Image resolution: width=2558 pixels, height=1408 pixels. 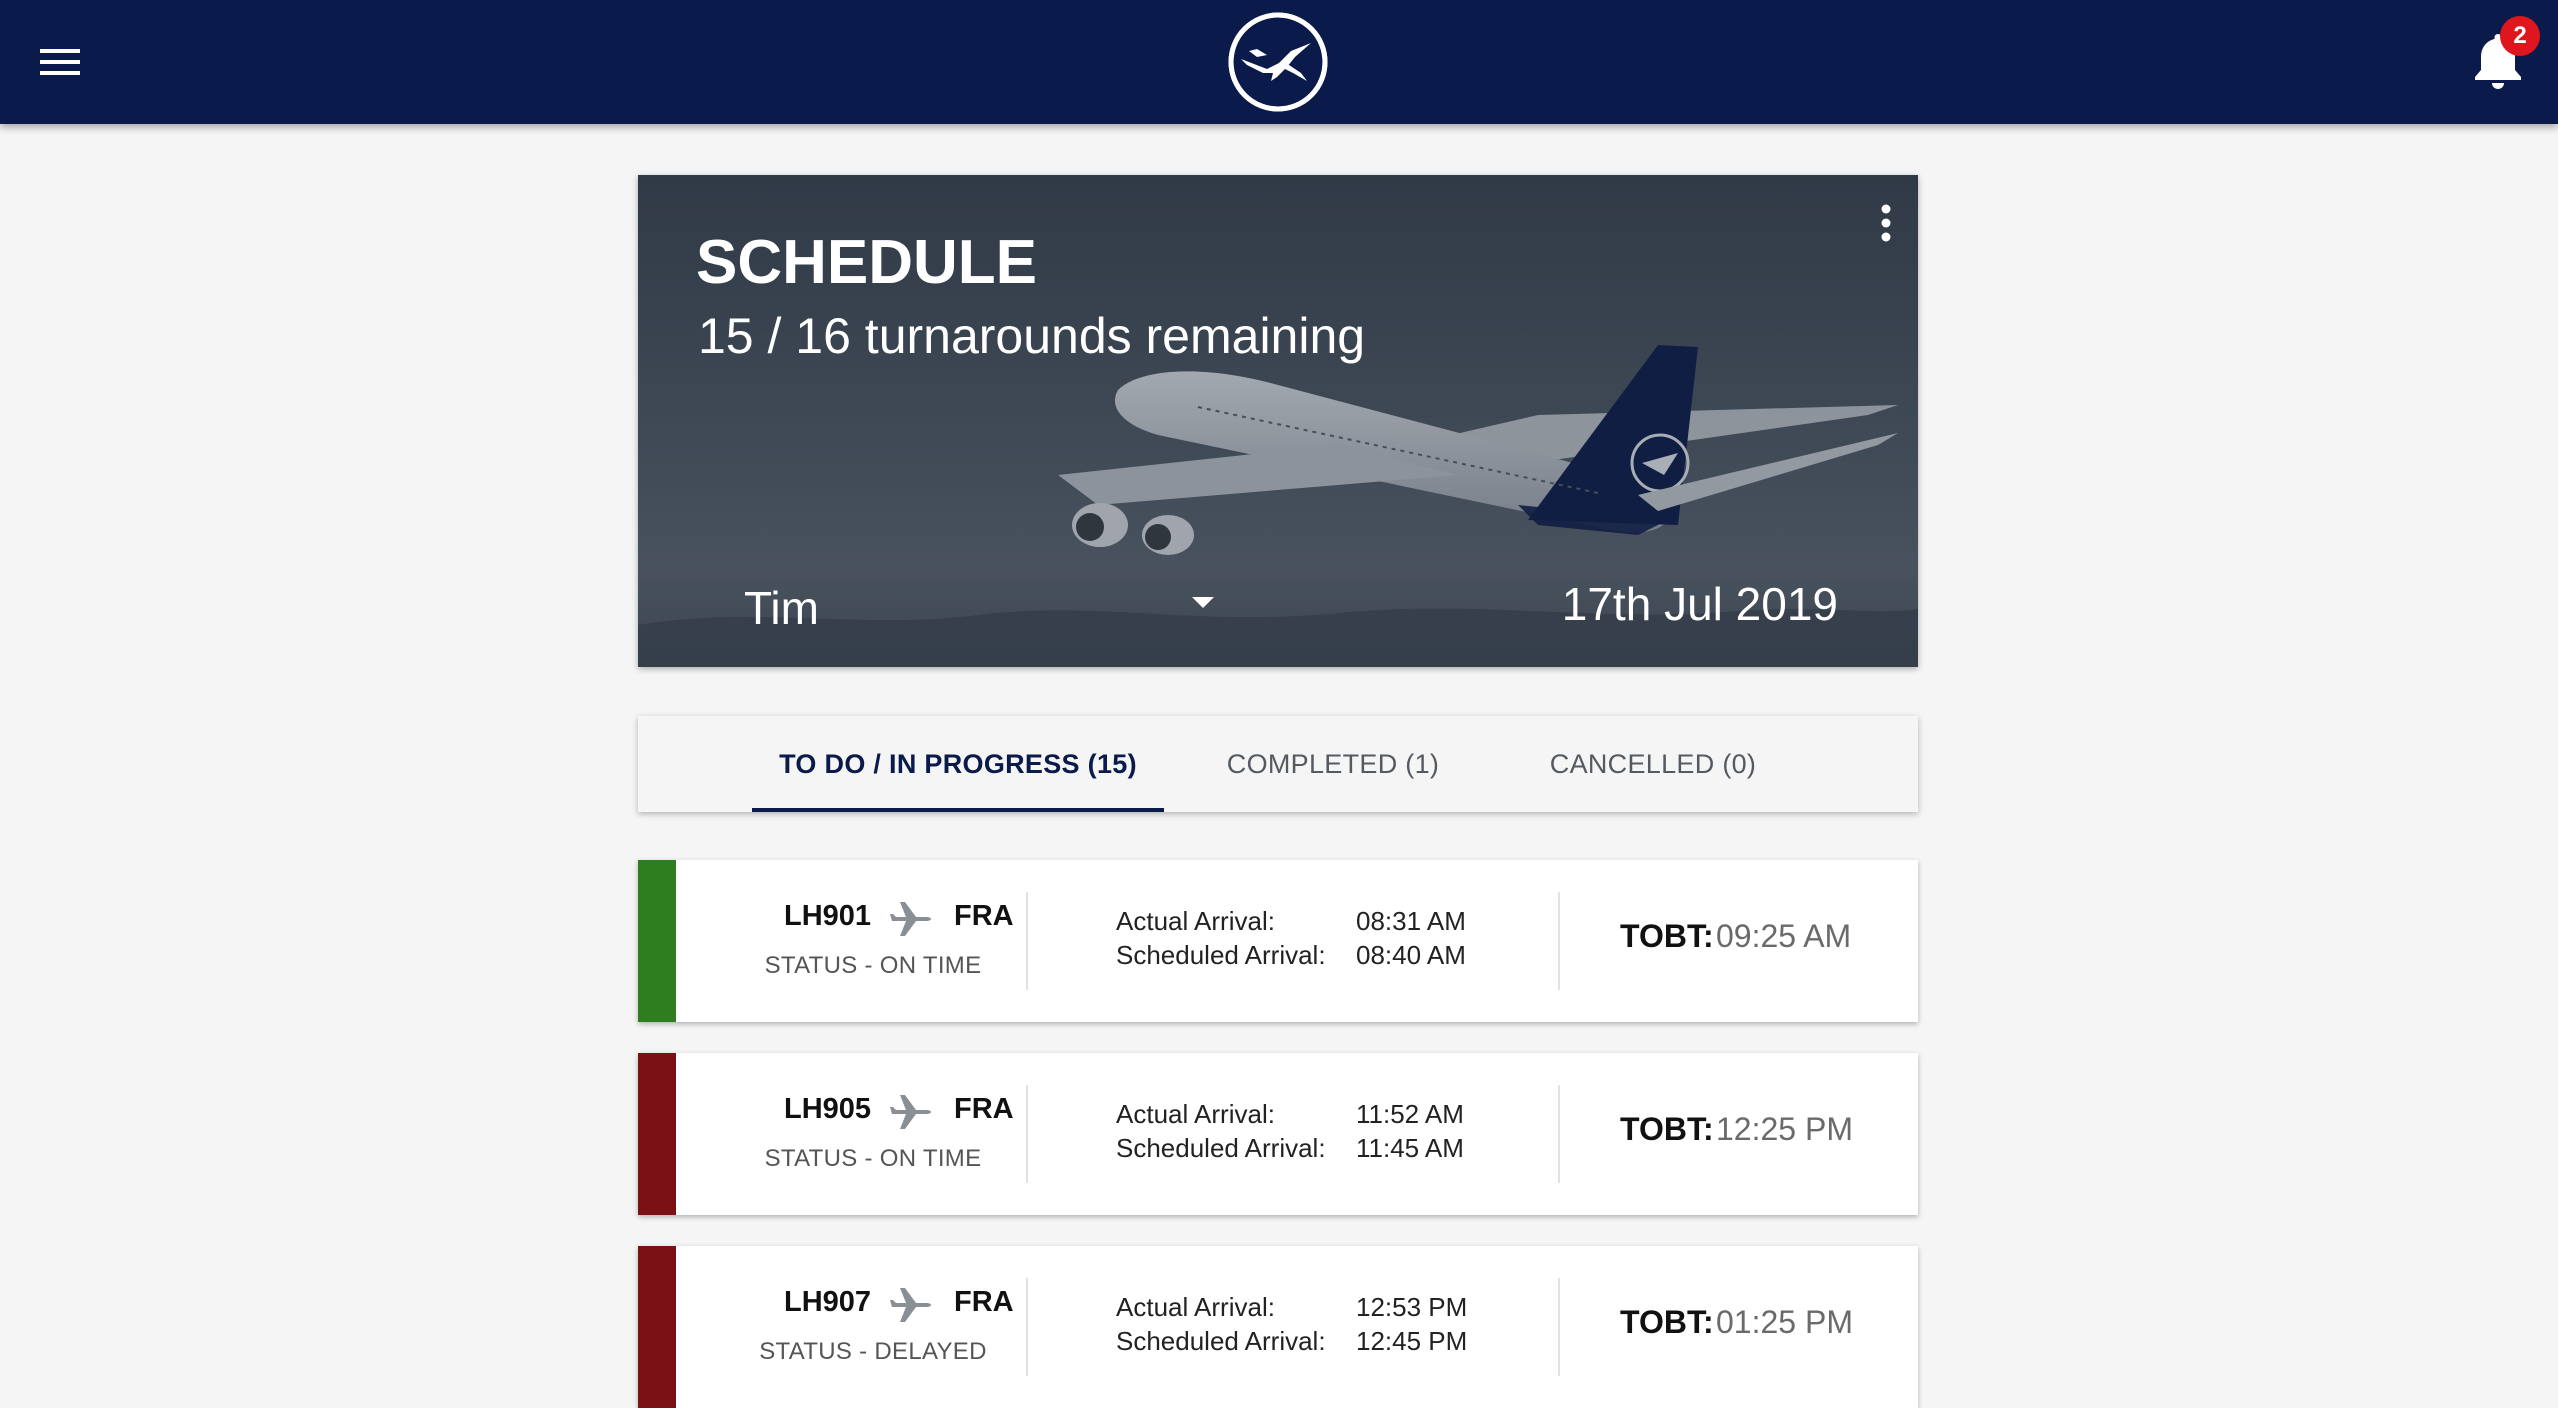 I want to click on hamburger-menu-icon, so click(x=60, y=62).